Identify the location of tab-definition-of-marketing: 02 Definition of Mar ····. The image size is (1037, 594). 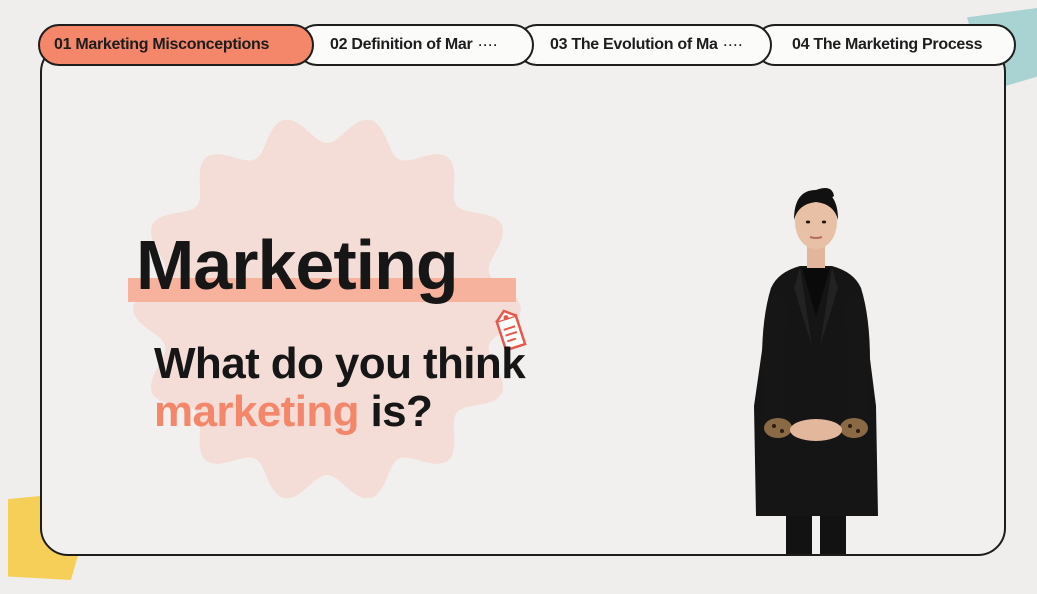
(415, 45).